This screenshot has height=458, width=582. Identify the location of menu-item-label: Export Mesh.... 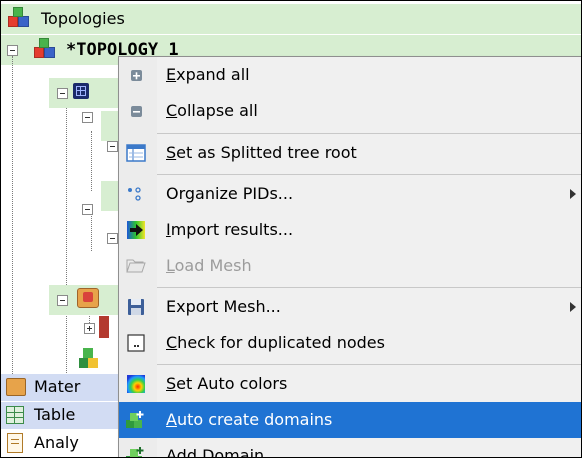
(223, 306).